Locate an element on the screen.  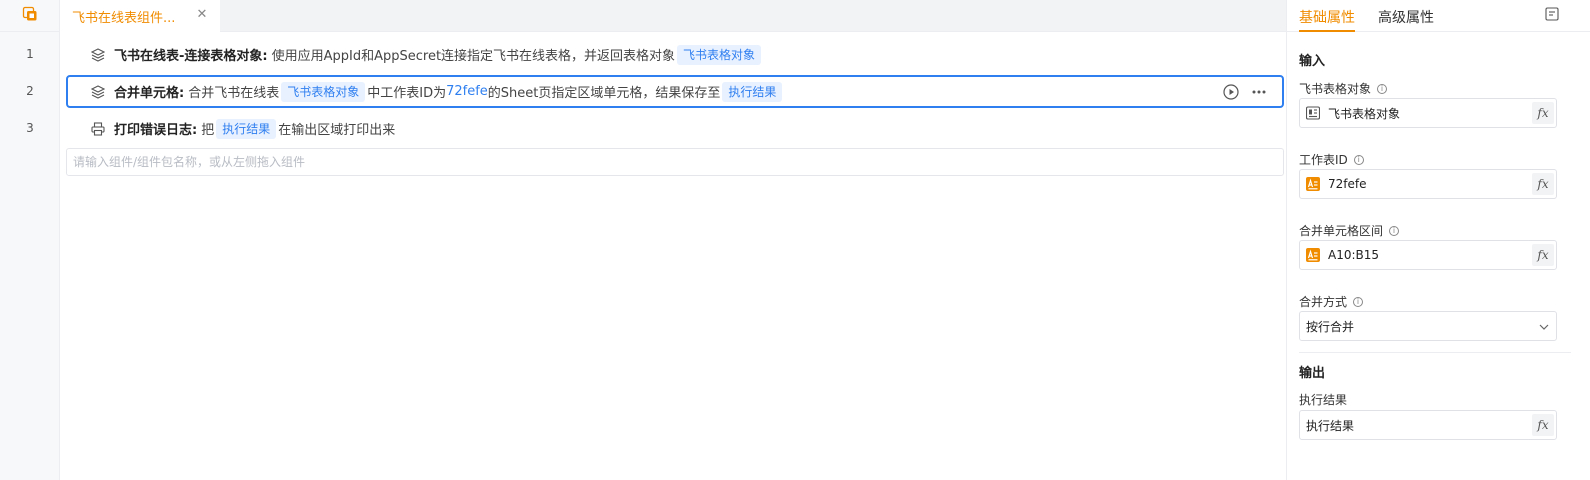
step-actions is located at coordinates (1245, 92).